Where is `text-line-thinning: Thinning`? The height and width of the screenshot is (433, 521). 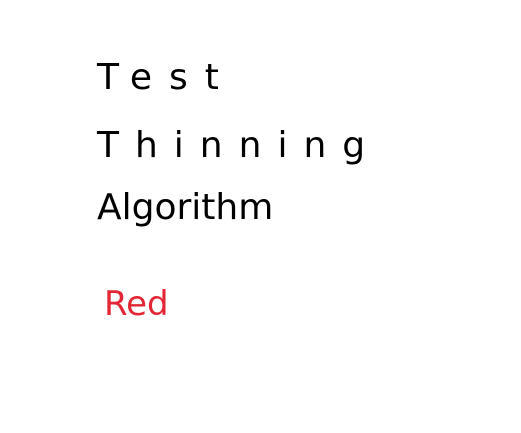 text-line-thinning: Thinning is located at coordinates (239, 145).